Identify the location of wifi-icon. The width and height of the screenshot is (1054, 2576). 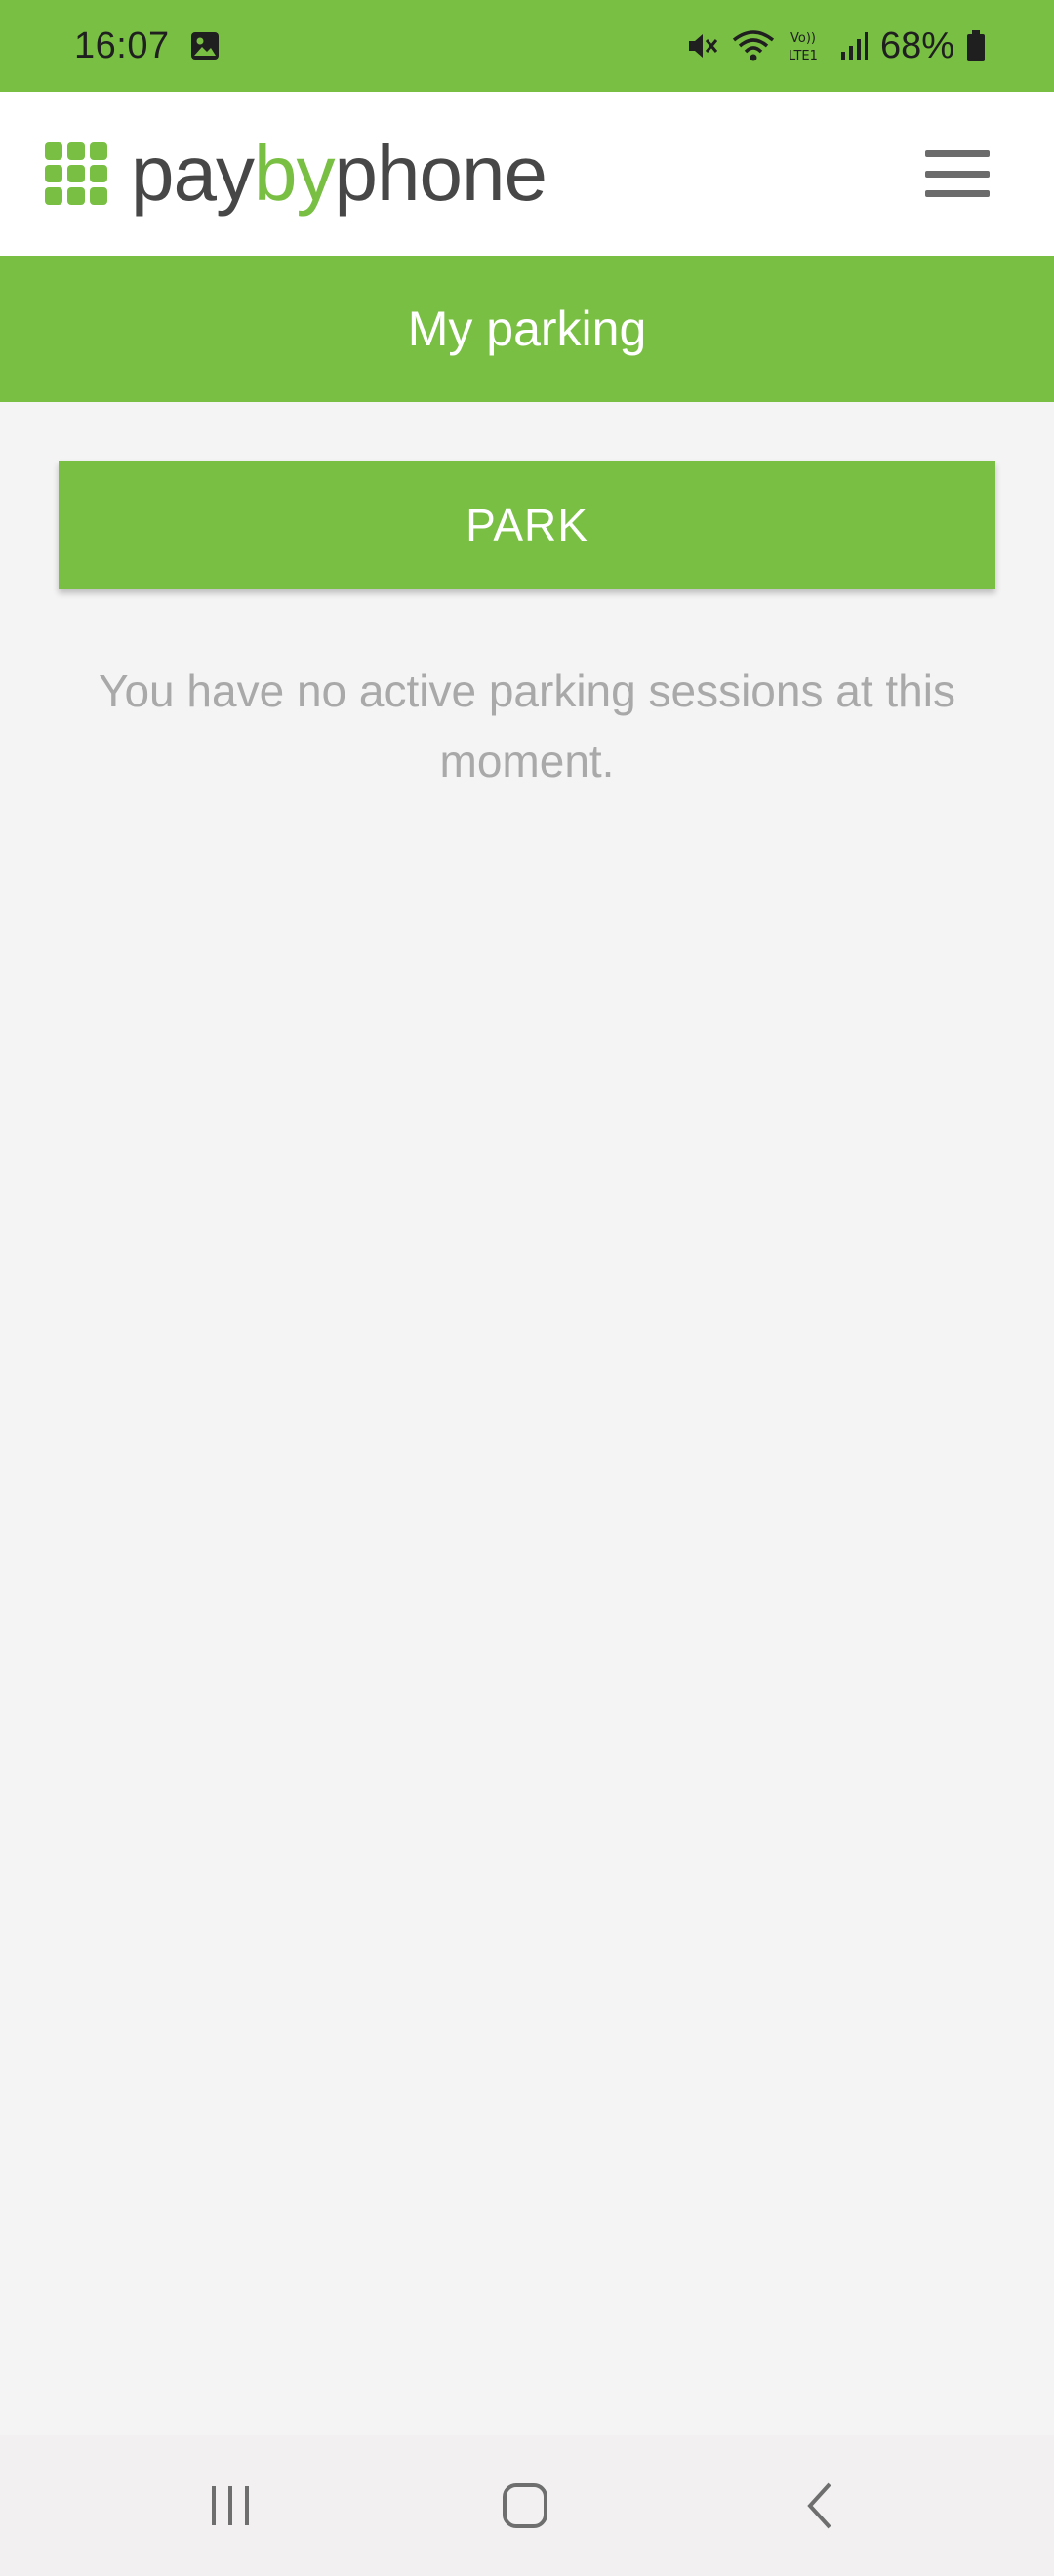
(754, 45).